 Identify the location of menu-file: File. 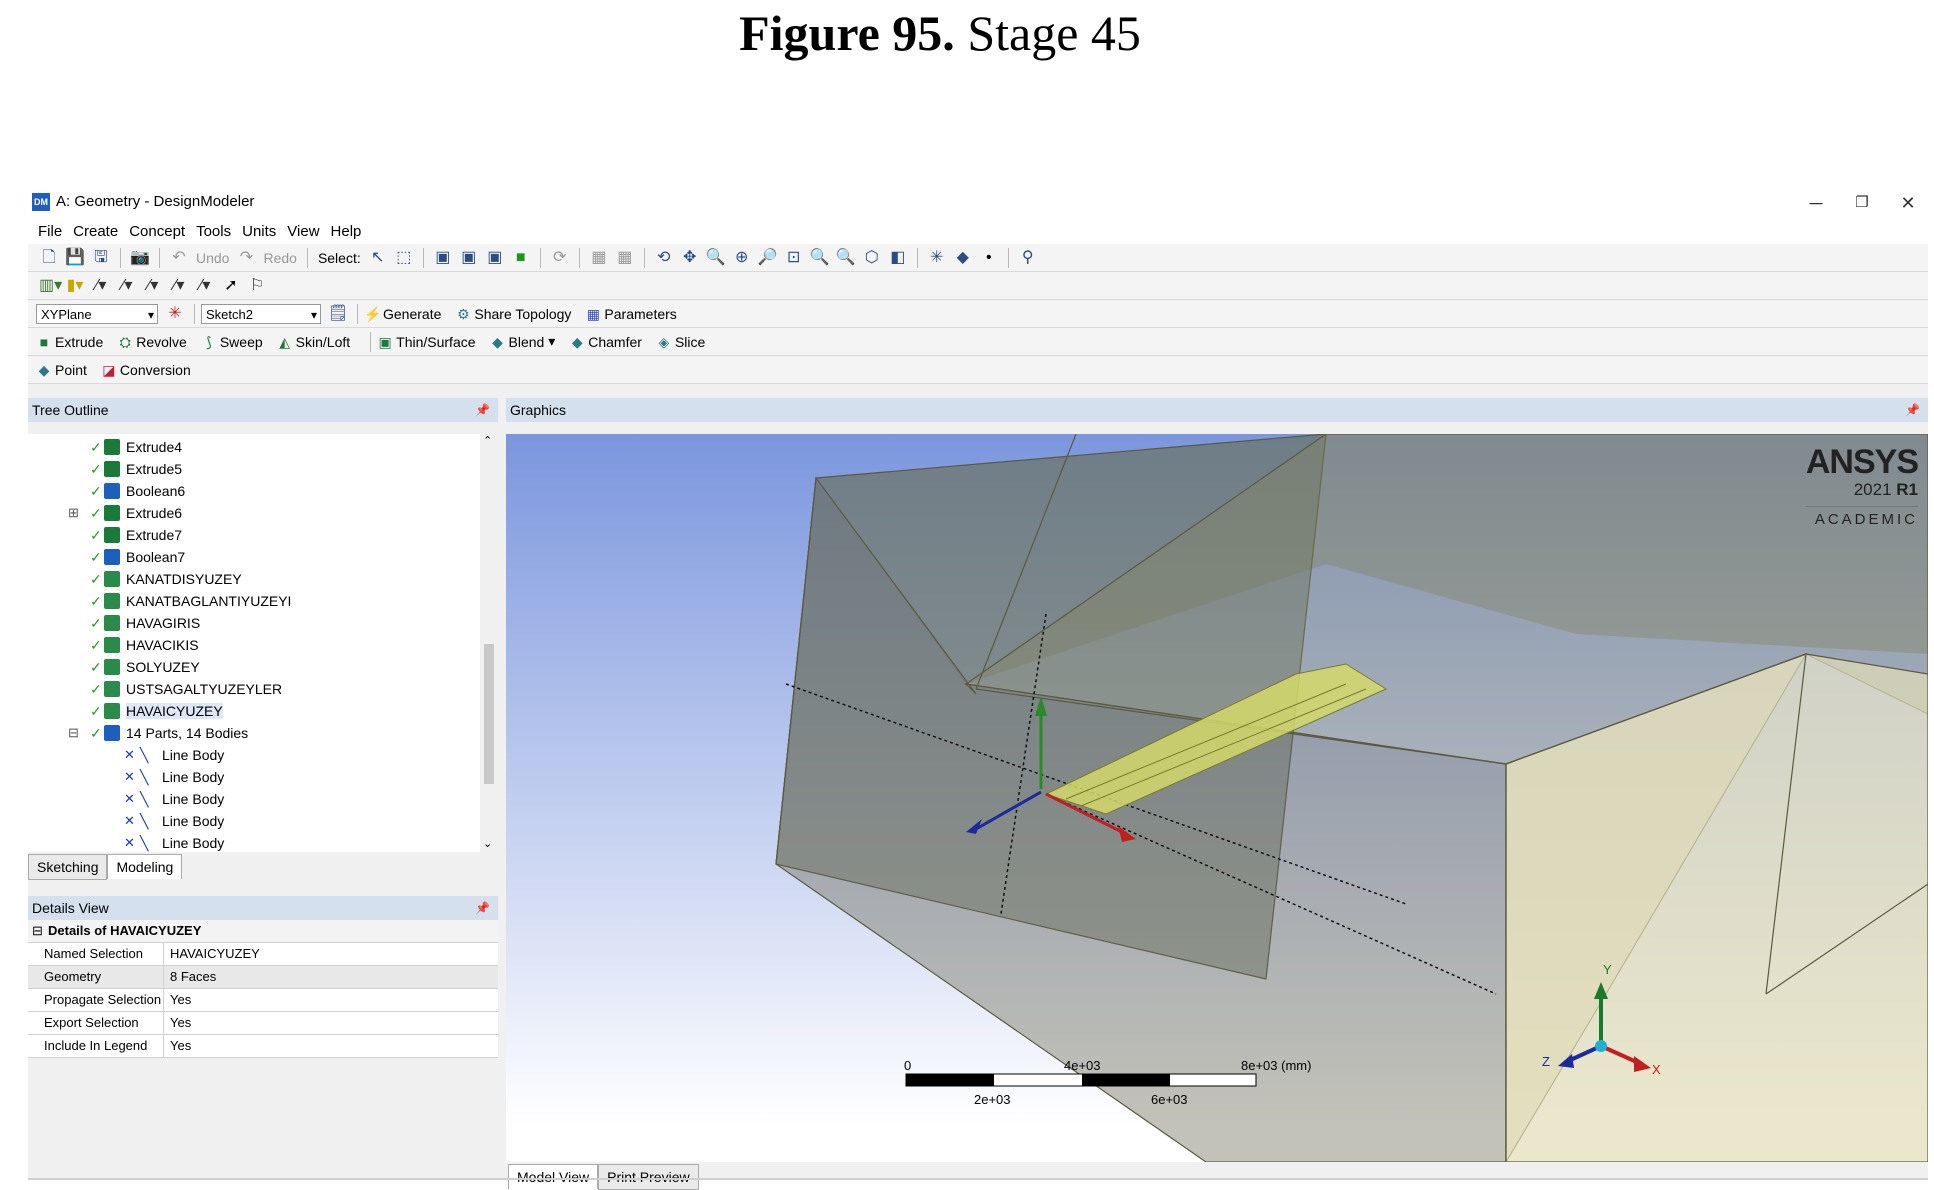
(50, 231).